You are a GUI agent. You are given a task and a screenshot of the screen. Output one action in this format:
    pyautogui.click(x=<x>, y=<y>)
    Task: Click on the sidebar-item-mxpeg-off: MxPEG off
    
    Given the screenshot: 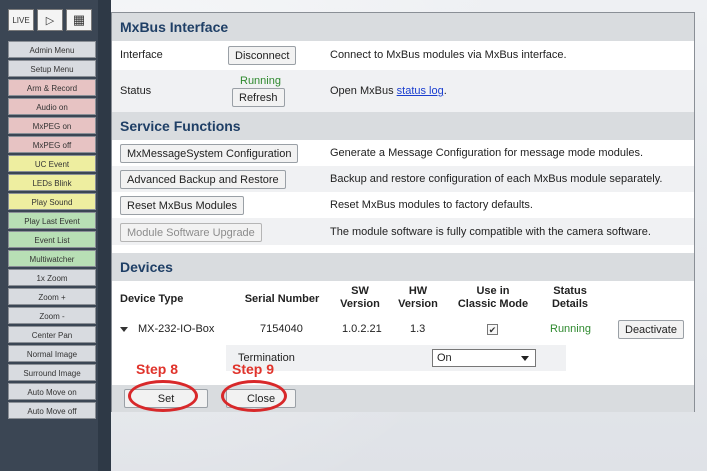 What is the action you would take?
    pyautogui.click(x=52, y=144)
    